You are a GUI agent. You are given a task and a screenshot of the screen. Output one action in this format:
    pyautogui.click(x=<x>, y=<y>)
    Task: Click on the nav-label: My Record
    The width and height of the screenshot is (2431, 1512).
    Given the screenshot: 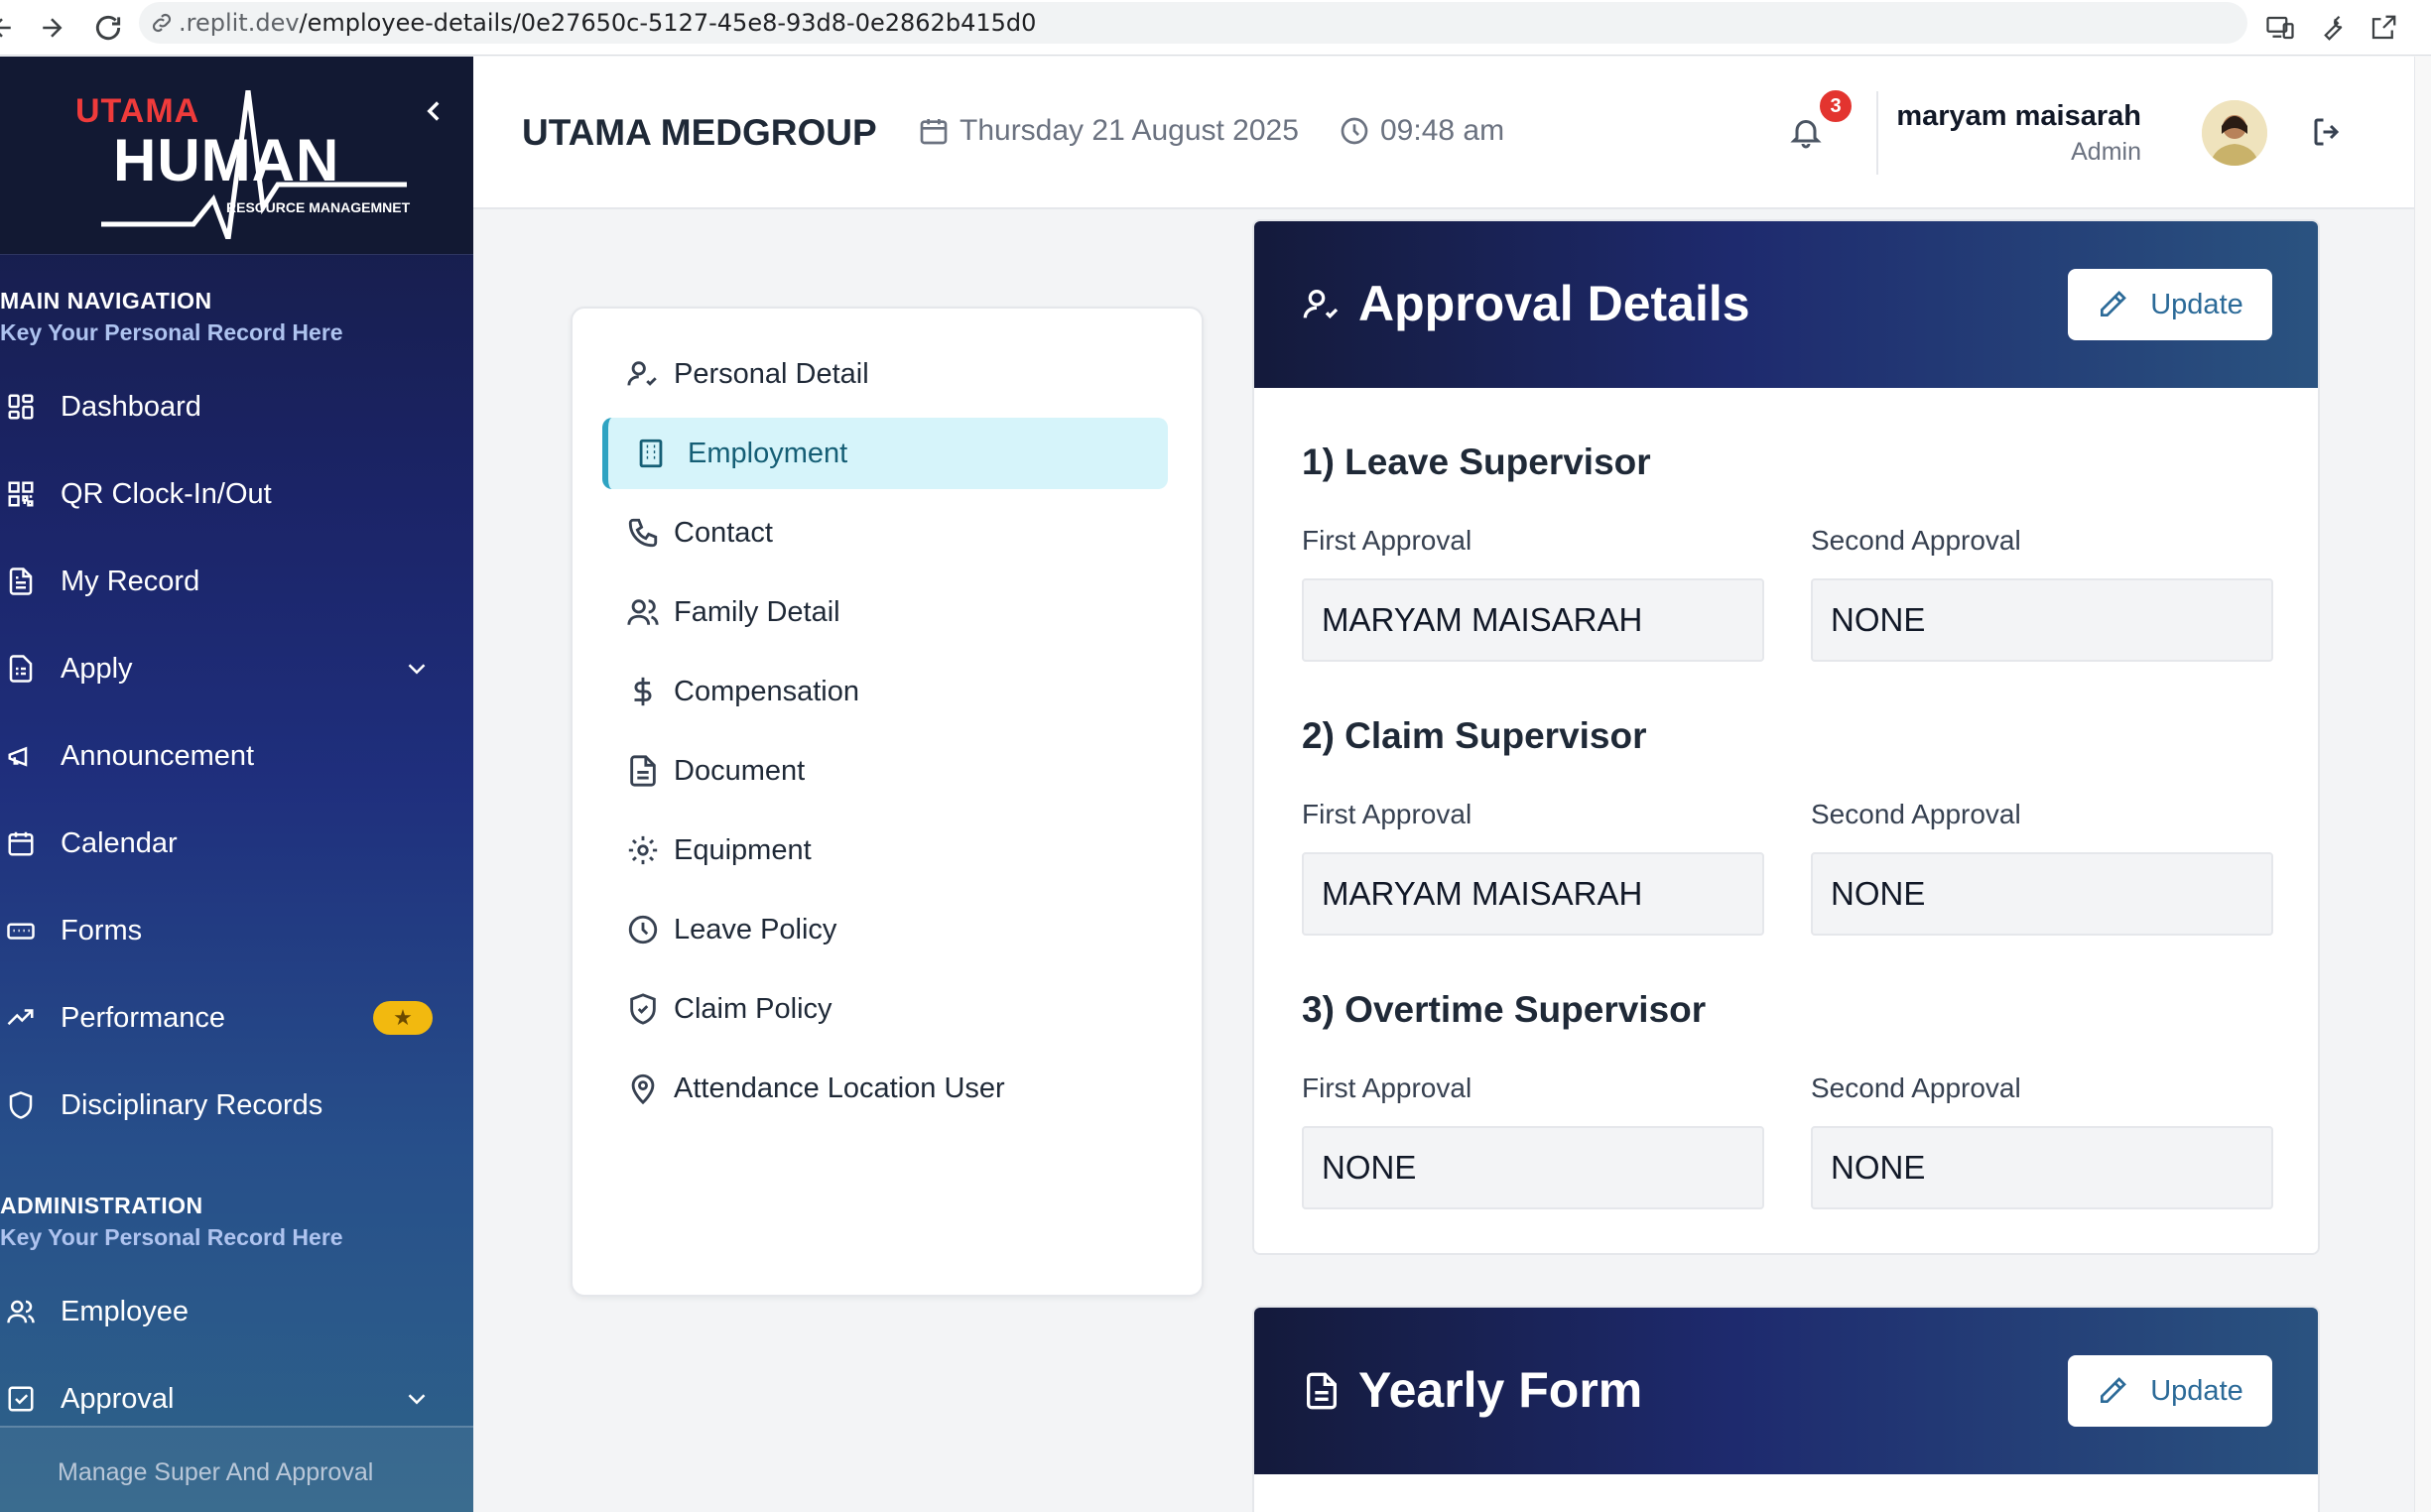 What is the action you would take?
    pyautogui.click(x=130, y=581)
    